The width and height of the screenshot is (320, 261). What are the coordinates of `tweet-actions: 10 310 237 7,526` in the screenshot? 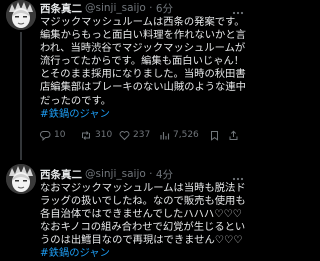 It's located at (142, 135).